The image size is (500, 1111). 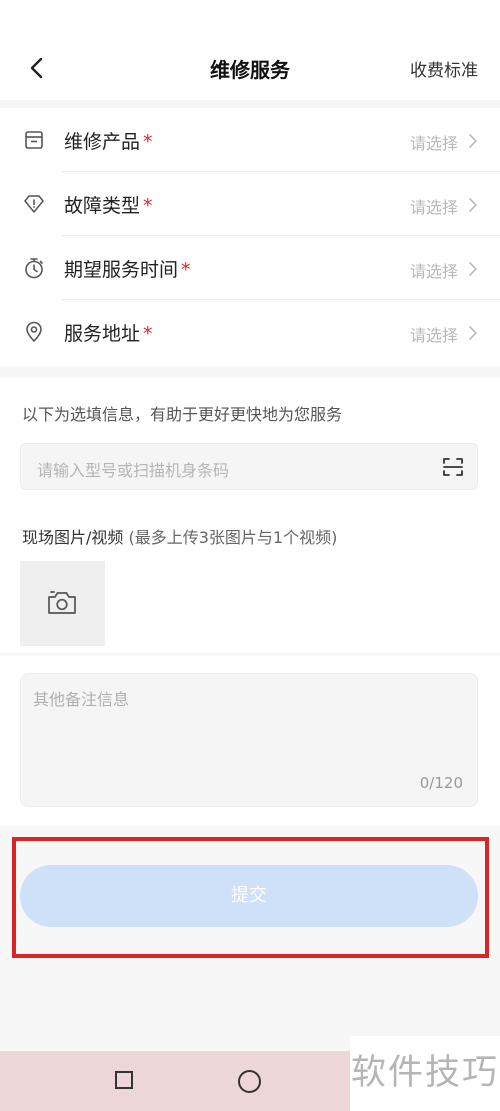 What do you see at coordinates (108, 142) in the screenshot?
I see `form-row-label: 维修产品 *` at bounding box center [108, 142].